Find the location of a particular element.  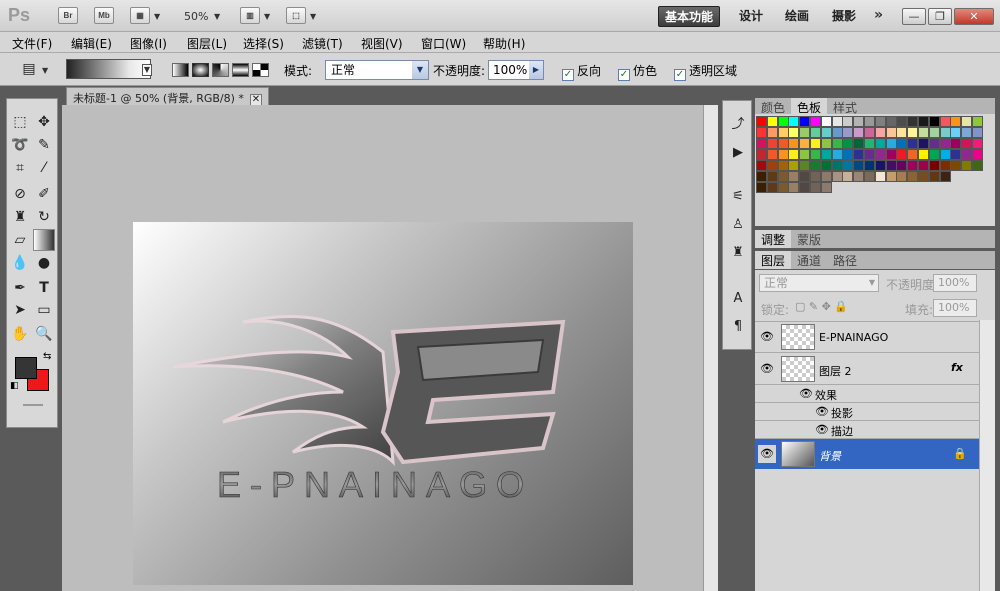

reflected-gradient-icon is located at coordinates (240, 70).